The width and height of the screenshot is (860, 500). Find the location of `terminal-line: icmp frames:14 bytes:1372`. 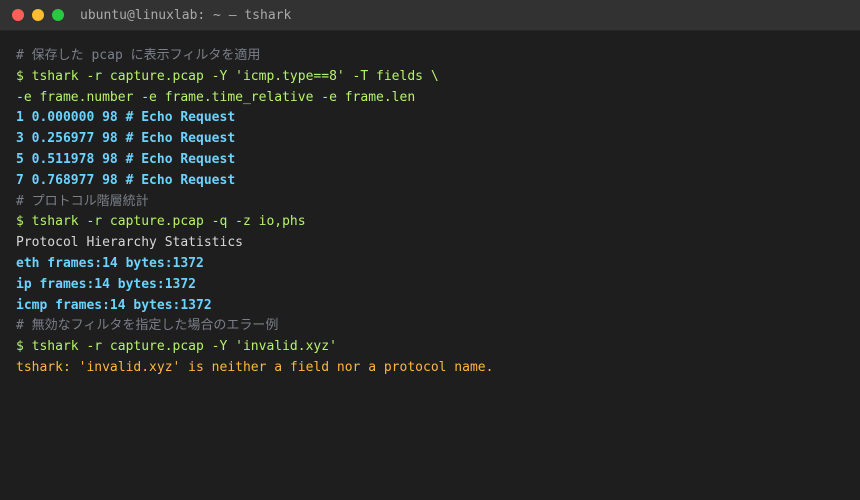

terminal-line: icmp frames:14 bytes:1372 is located at coordinates (114, 305).